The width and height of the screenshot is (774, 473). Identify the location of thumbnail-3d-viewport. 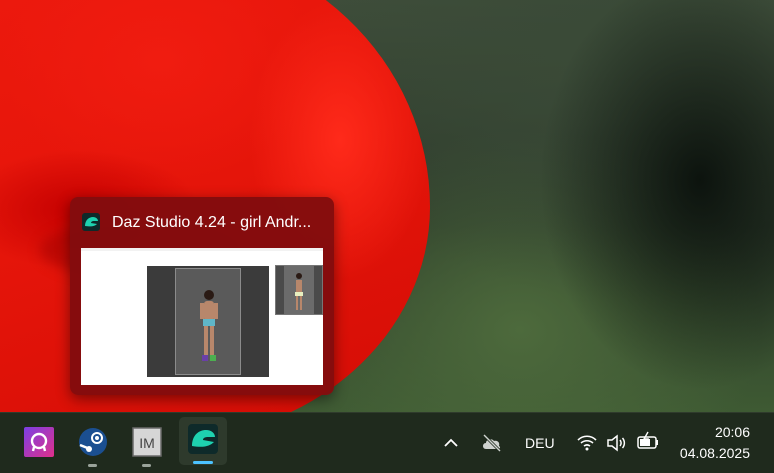
(208, 321).